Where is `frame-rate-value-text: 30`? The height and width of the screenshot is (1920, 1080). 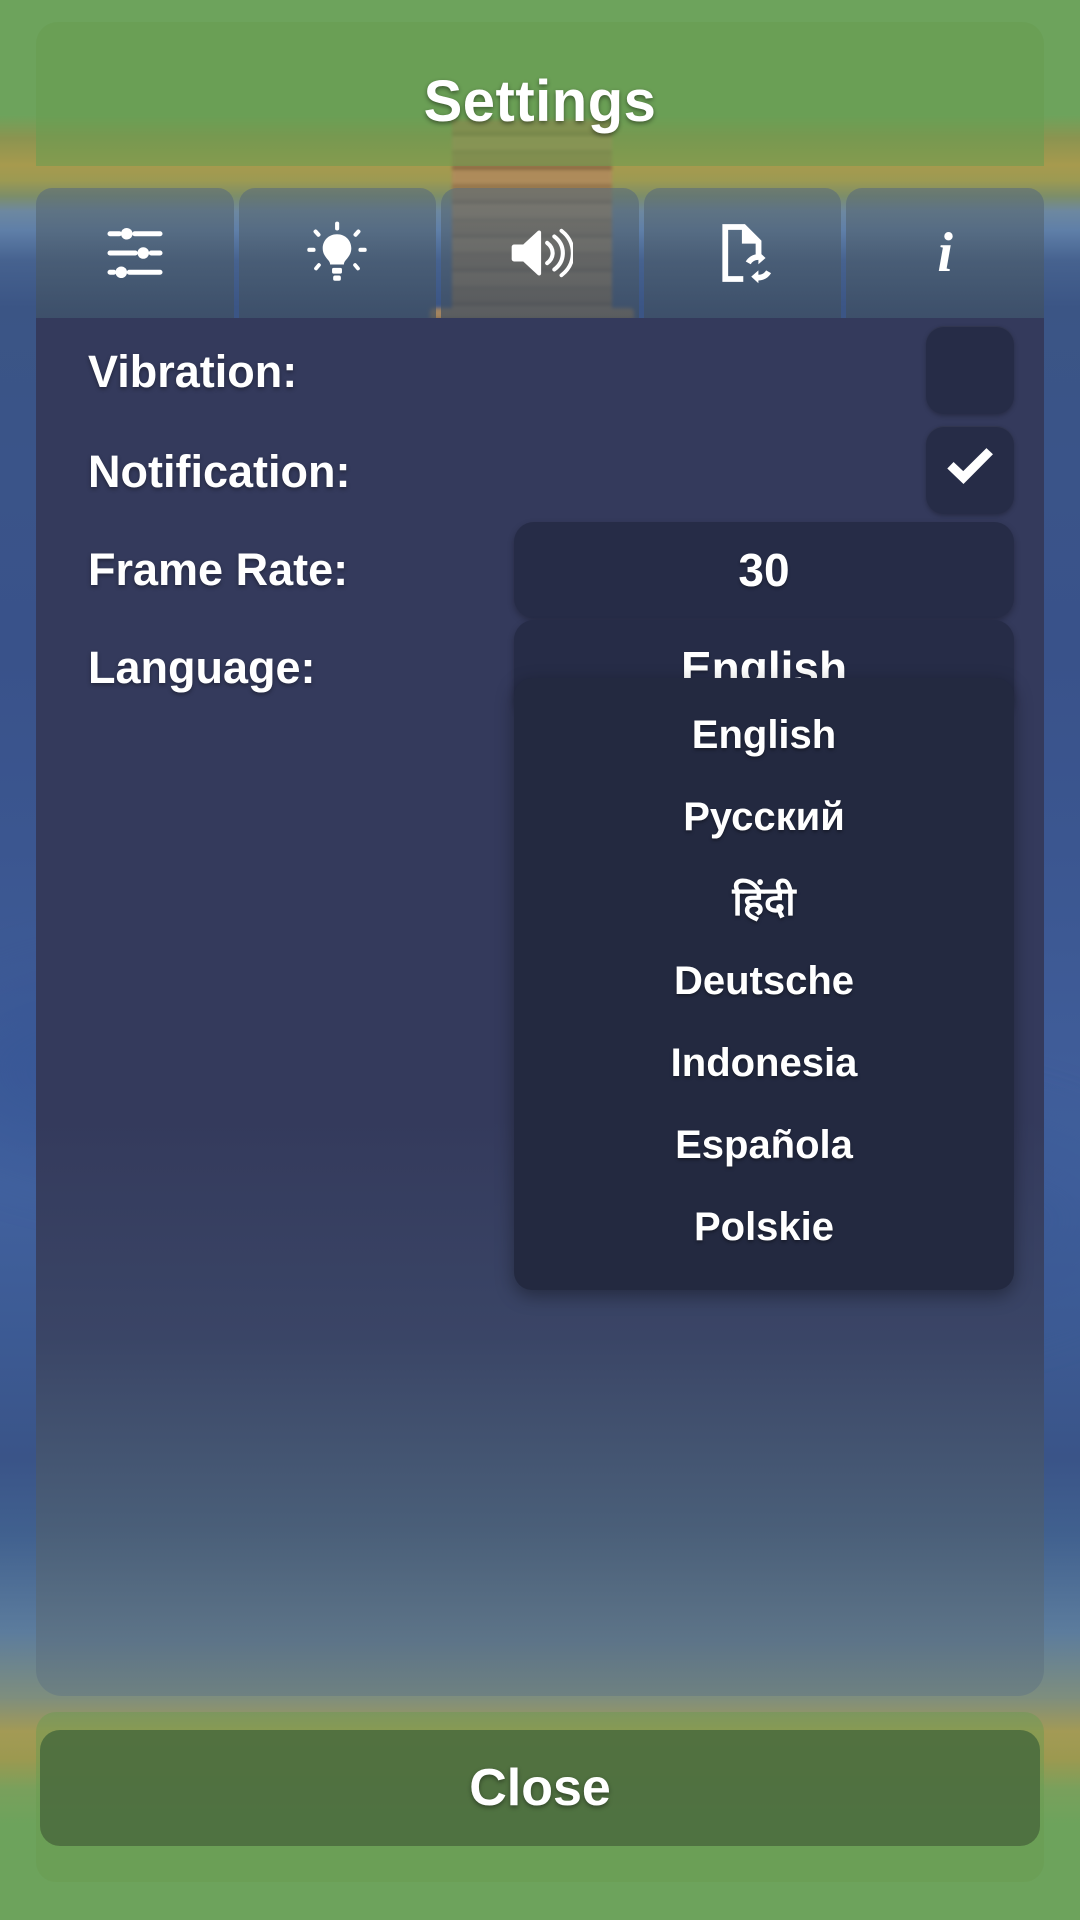
frame-rate-value-text: 30 is located at coordinates (764, 570).